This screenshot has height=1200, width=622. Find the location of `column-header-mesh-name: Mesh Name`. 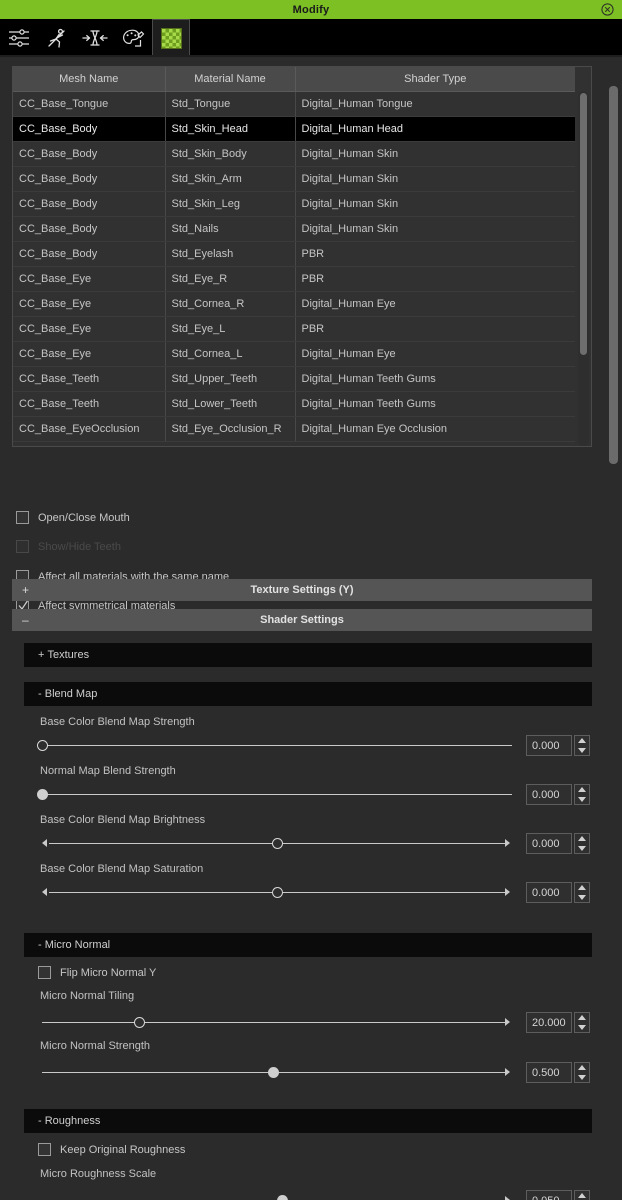

column-header-mesh-name: Mesh Name is located at coordinates (89, 79).